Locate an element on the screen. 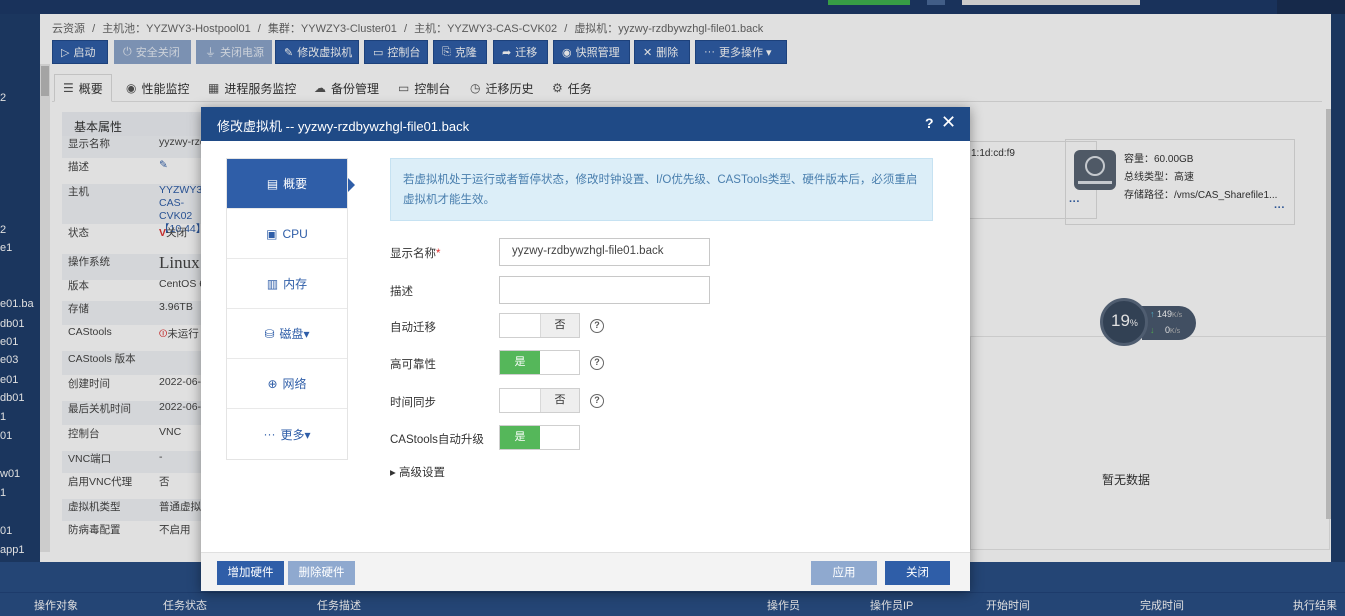 The width and height of the screenshot is (1345, 616). camera-icon: ◉ is located at coordinates (567, 52).